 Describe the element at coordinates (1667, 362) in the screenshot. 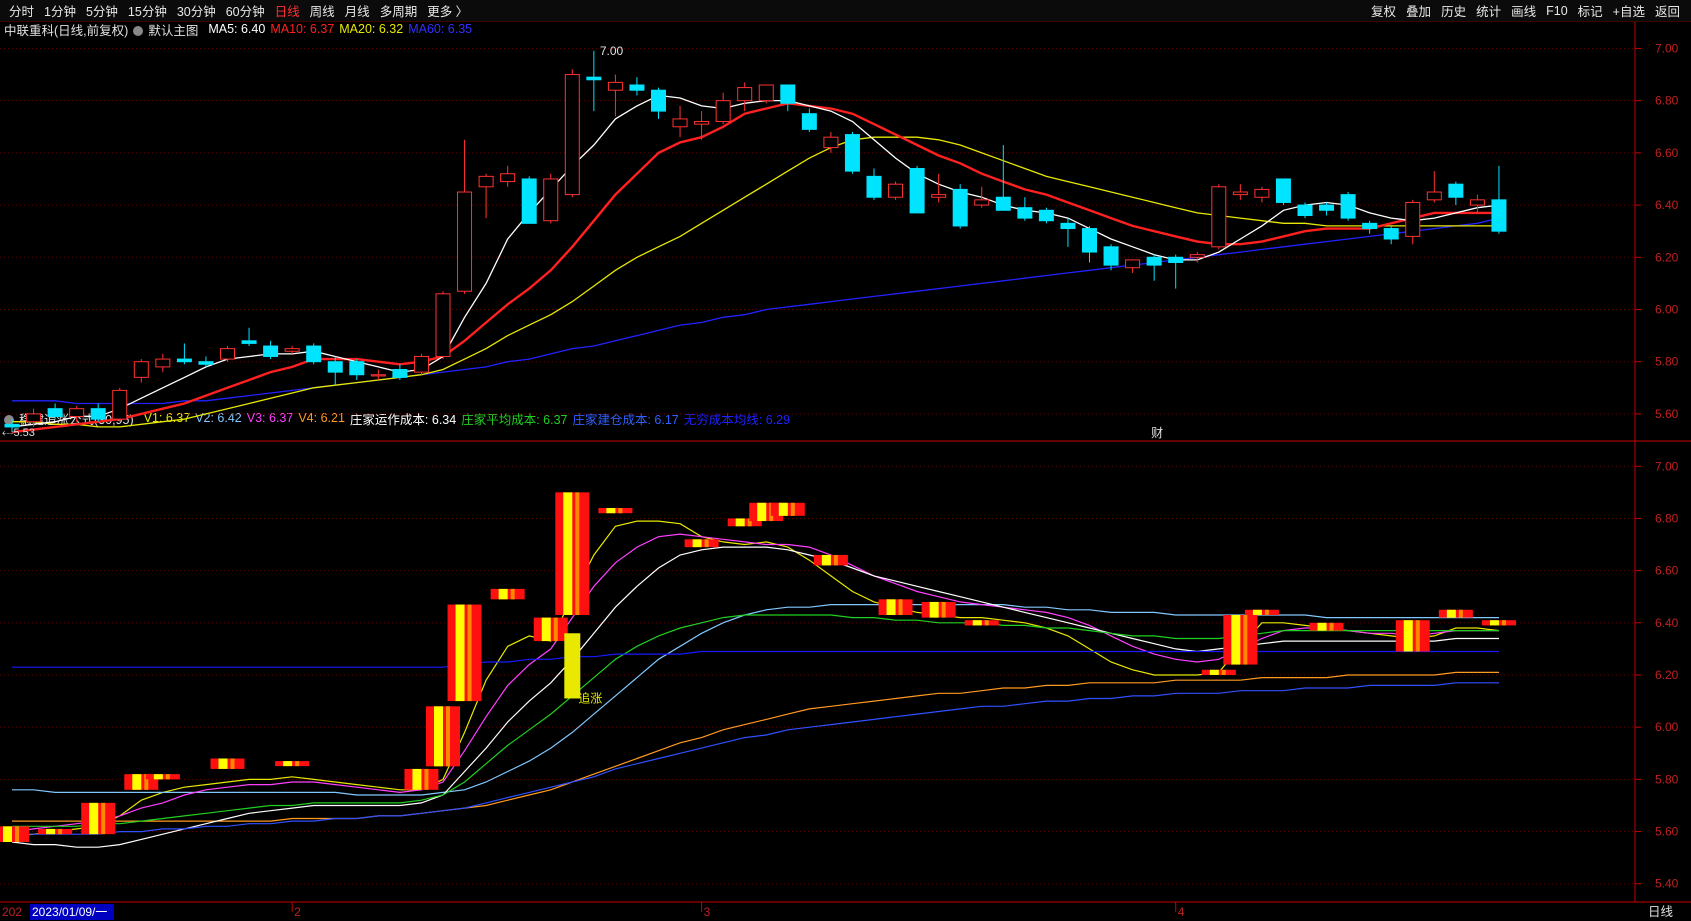

I see `price-tick-label: 5.80` at that location.